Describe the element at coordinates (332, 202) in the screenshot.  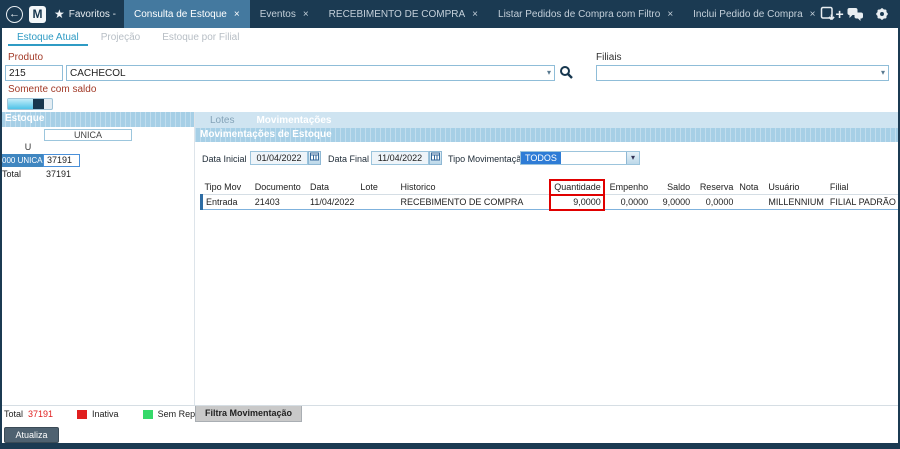
I see `cell-data: 11/04/2022` at that location.